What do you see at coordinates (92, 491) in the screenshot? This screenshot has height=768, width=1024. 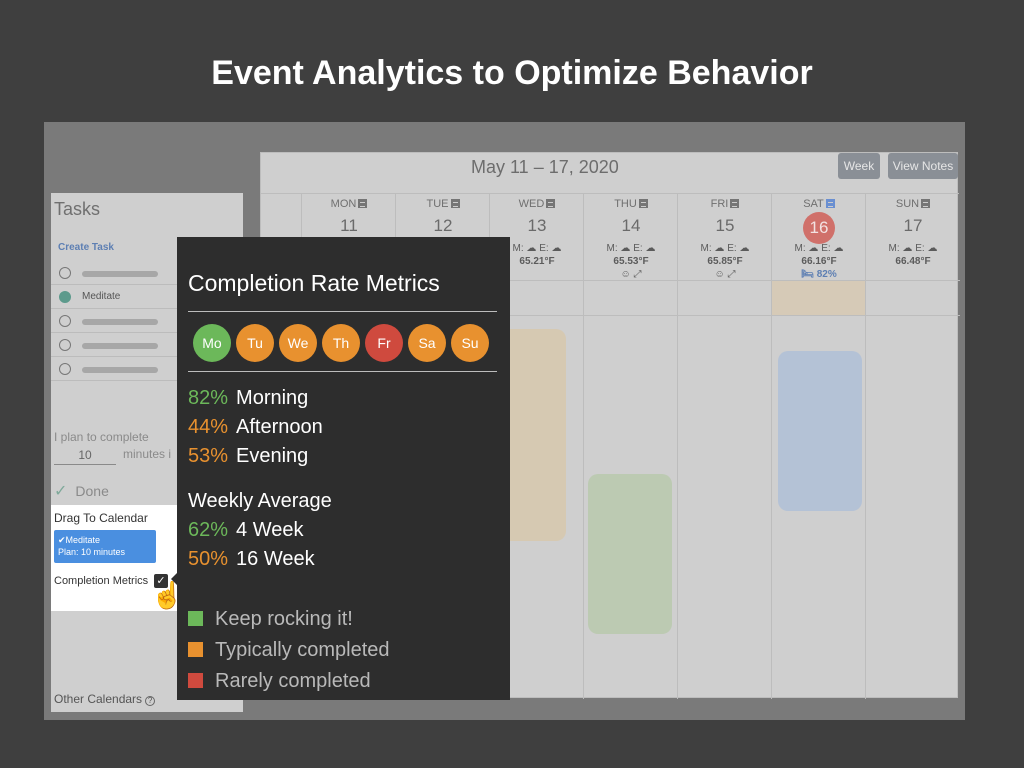 I see `done-label: Done` at bounding box center [92, 491].